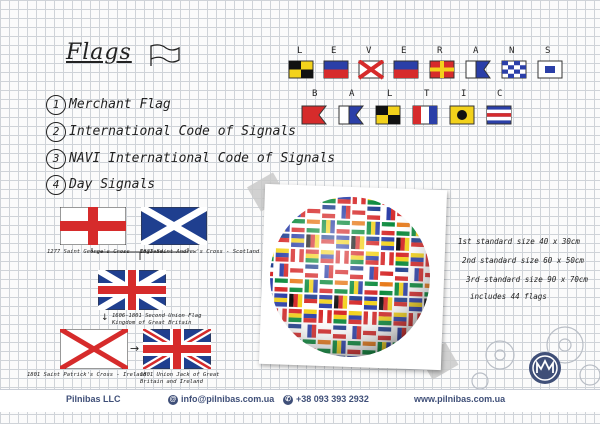 The height and width of the screenshot is (424, 600). Describe the element at coordinates (288, 399) in the screenshot. I see `phone-icon: ✆` at that location.